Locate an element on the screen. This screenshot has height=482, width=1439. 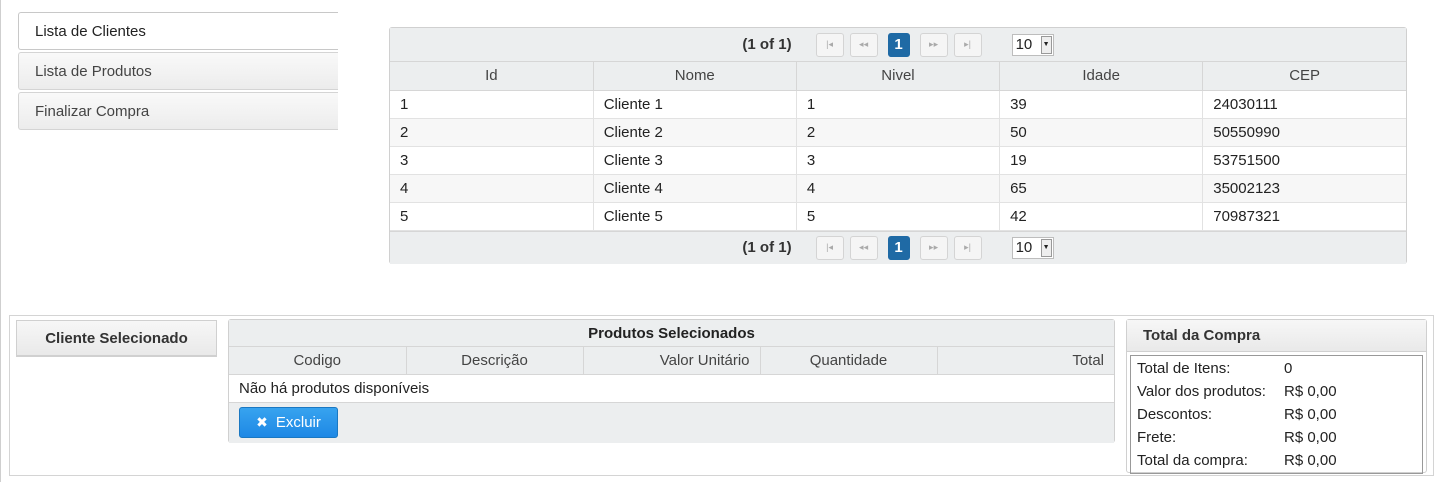
table-row: 1 Cliente 1 1 39 24030111 is located at coordinates (898, 104).